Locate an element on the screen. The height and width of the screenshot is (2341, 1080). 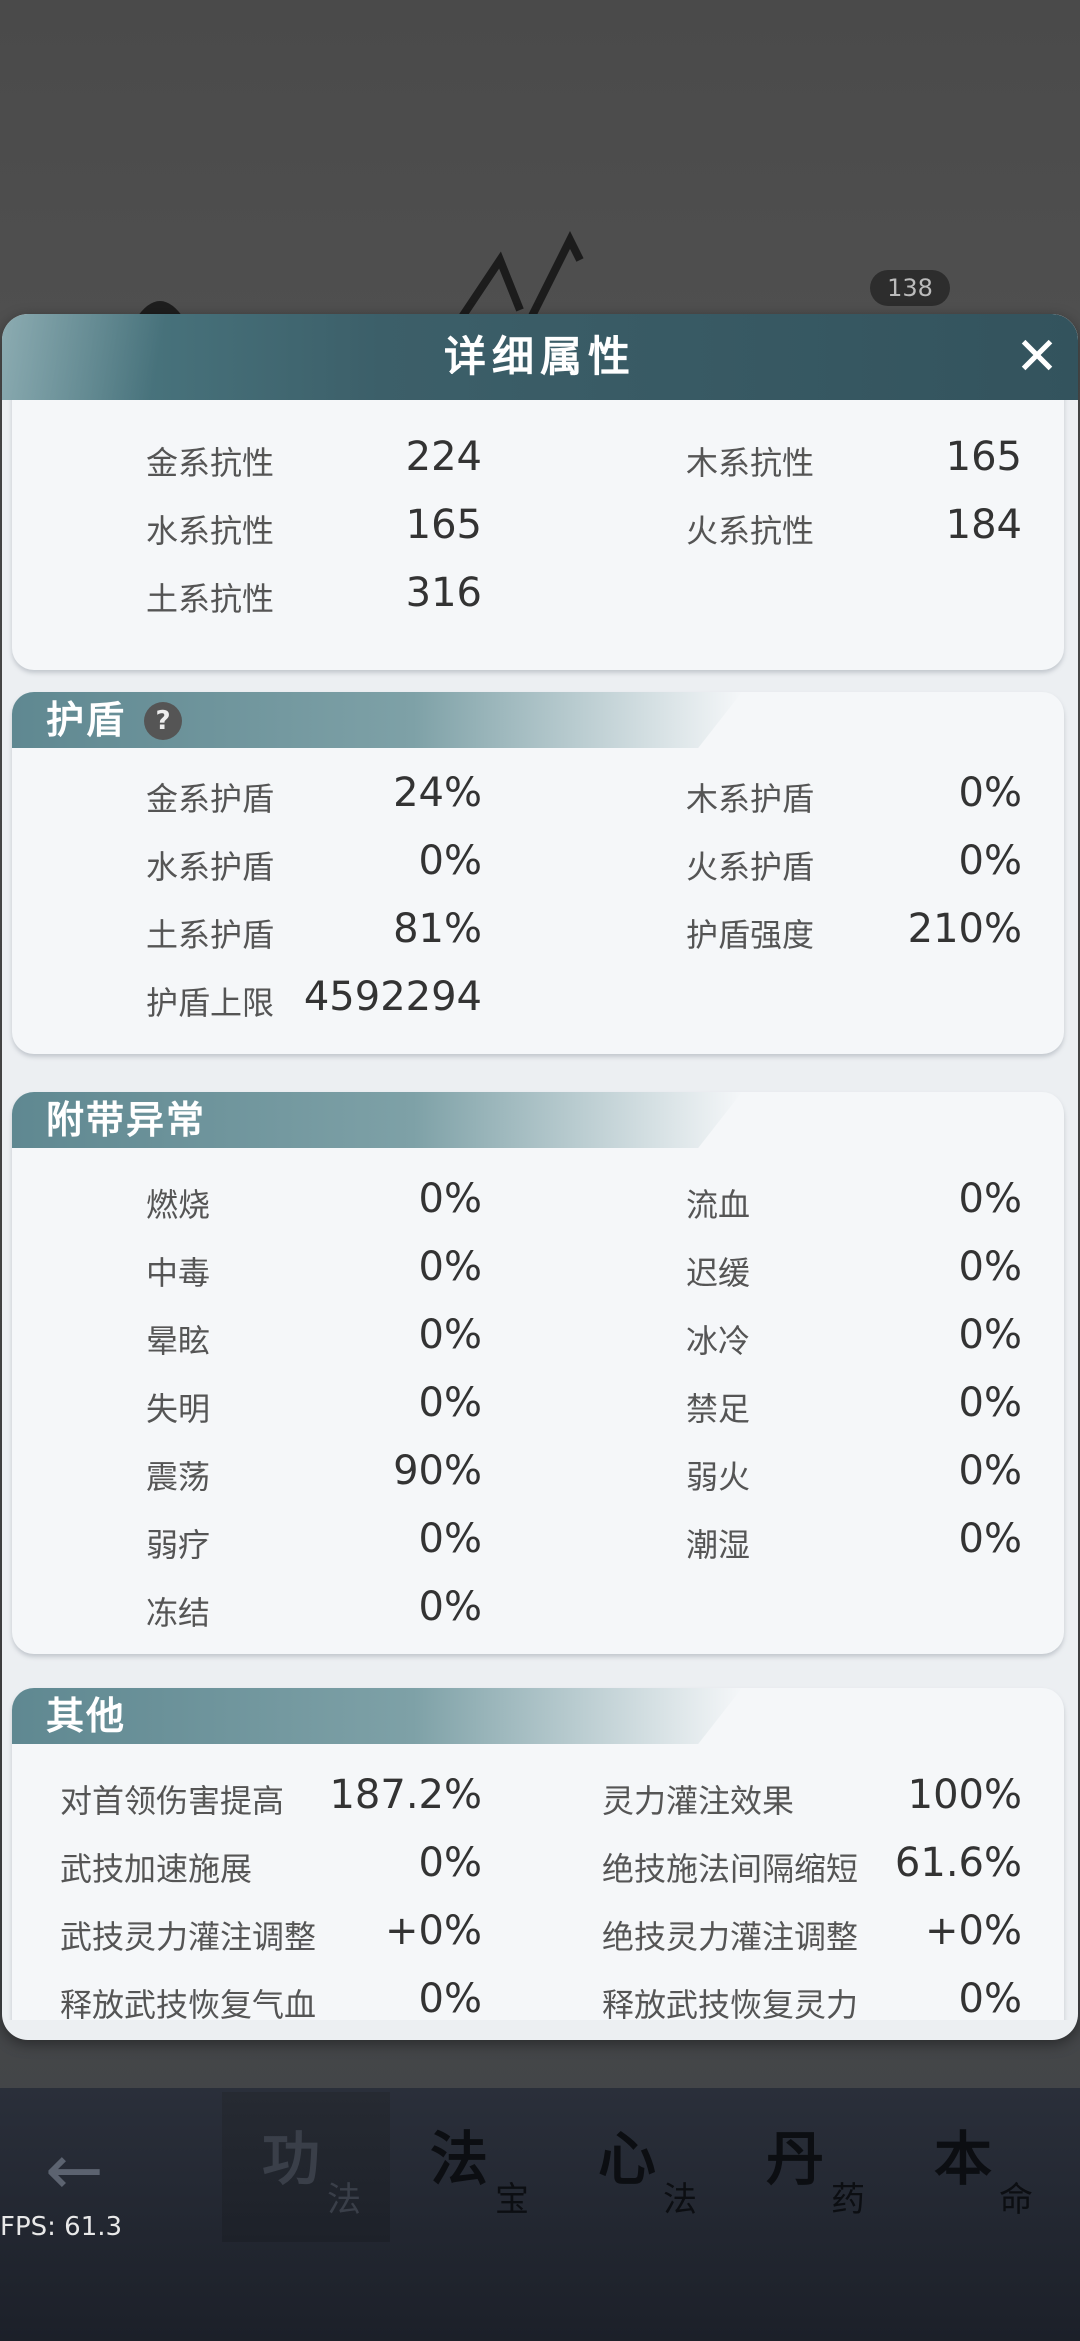
stat-value: 24% is located at coordinates (437, 793).